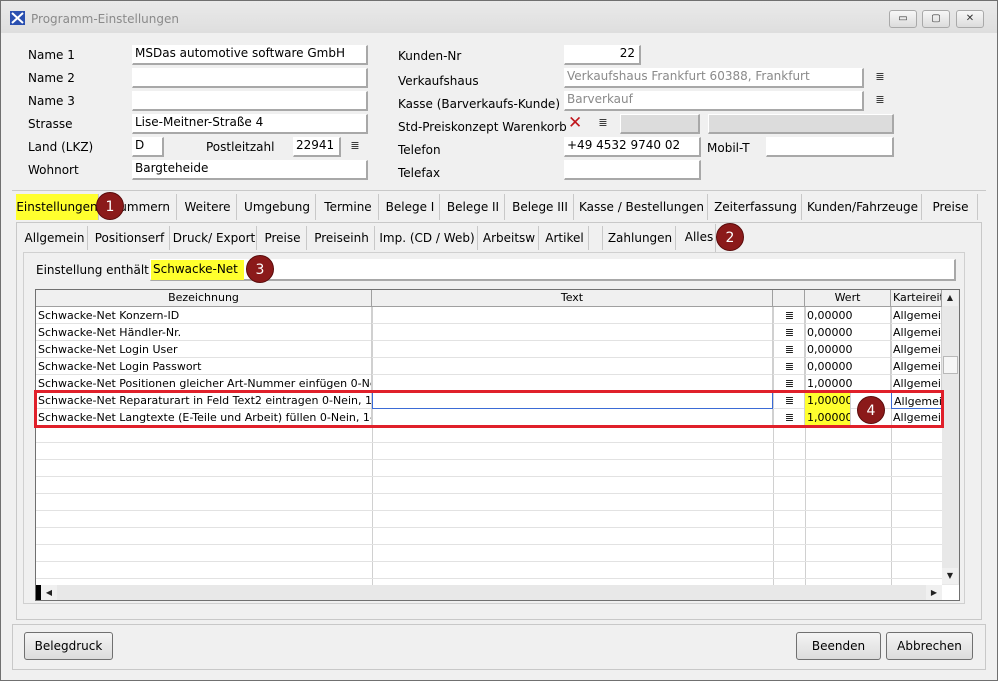 The image size is (998, 681). Describe the element at coordinates (204, 298) in the screenshot. I see `col-bezeichnung: Bezeichnung` at that location.